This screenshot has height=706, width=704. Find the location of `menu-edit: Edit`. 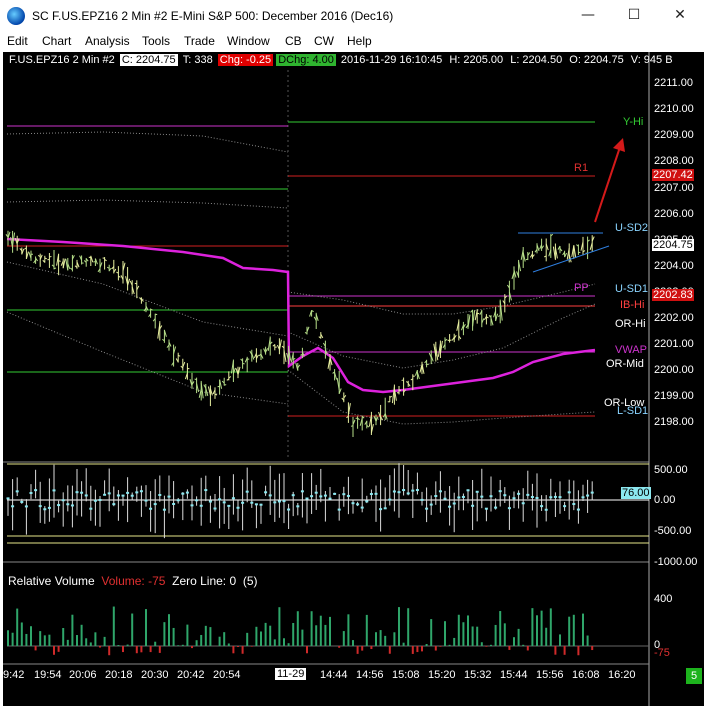

menu-edit: Edit is located at coordinates (17, 41).